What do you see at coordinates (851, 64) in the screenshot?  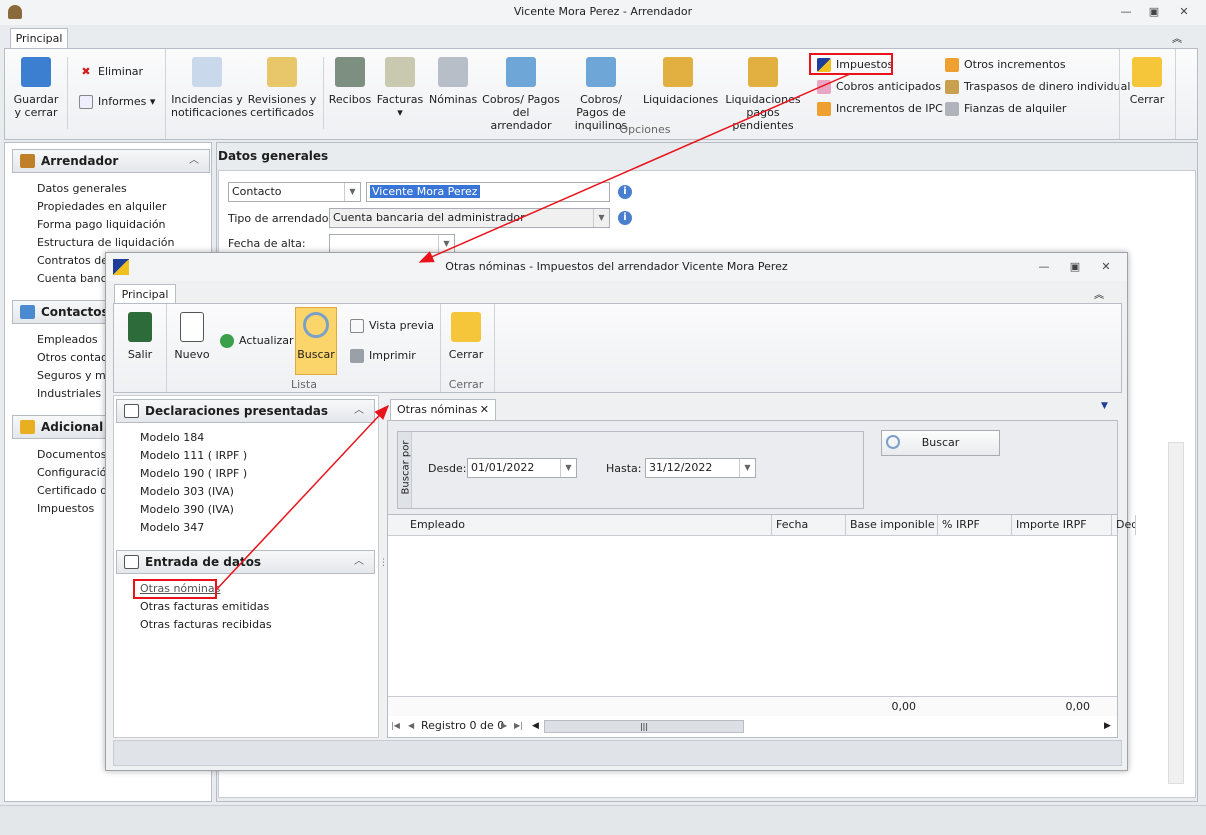 I see `highlight-box-impuestos` at bounding box center [851, 64].